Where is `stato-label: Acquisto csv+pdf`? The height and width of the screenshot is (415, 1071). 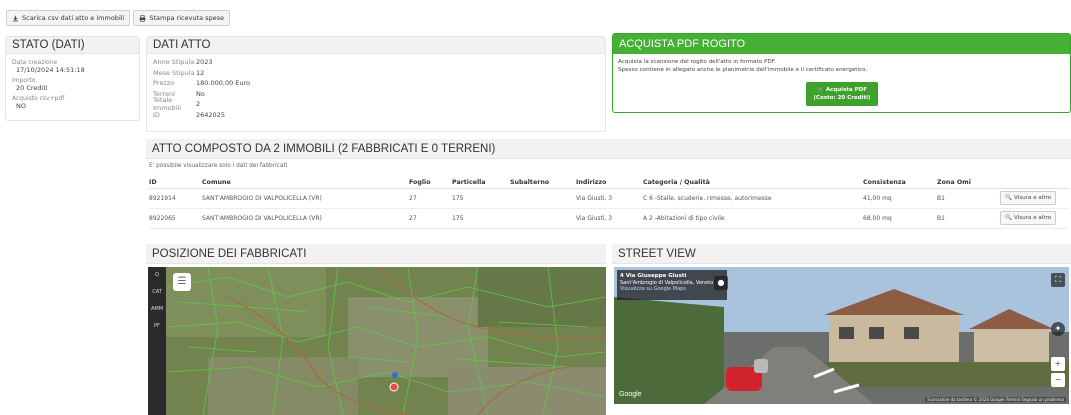 stato-label: Acquisto csv+pdf is located at coordinates (38, 98).